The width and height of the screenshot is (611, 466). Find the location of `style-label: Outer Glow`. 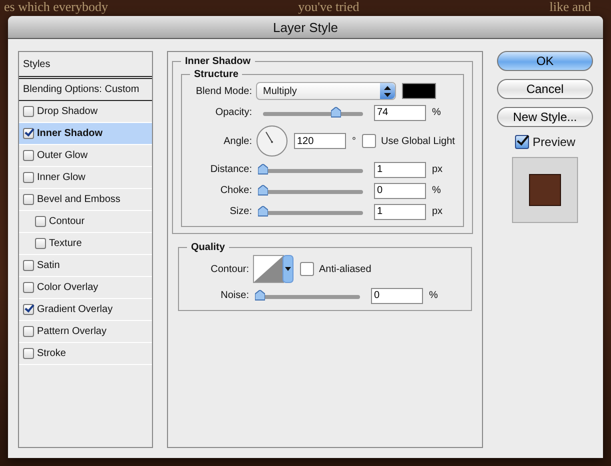

style-label: Outer Glow is located at coordinates (62, 155).